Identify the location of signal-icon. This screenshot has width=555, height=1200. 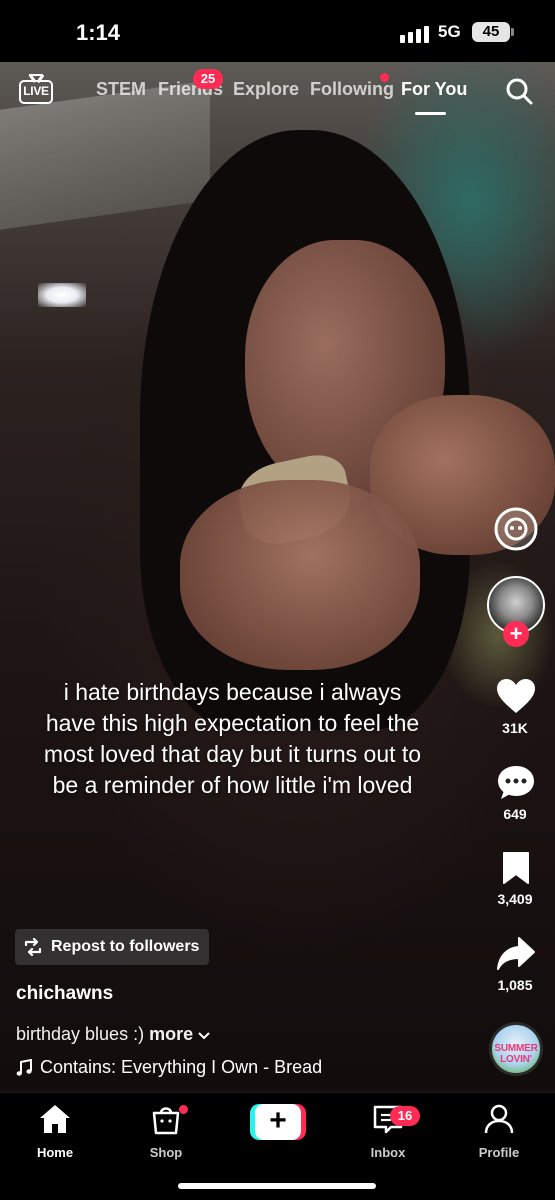
(414, 34).